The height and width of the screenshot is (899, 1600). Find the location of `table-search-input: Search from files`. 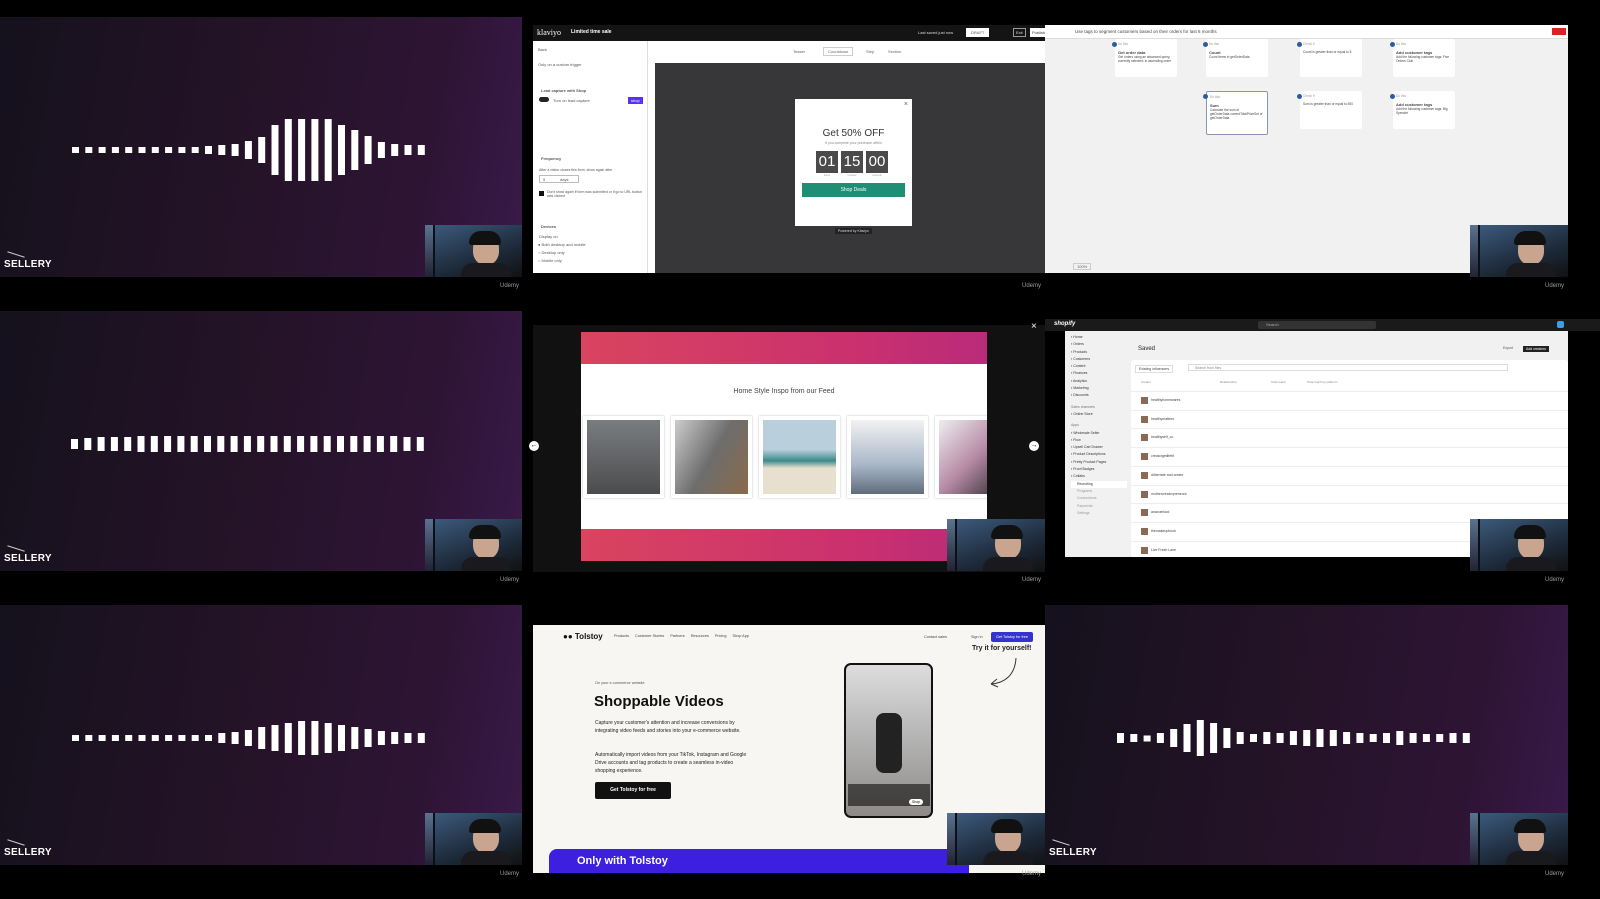

table-search-input: Search from files is located at coordinates (1348, 367).